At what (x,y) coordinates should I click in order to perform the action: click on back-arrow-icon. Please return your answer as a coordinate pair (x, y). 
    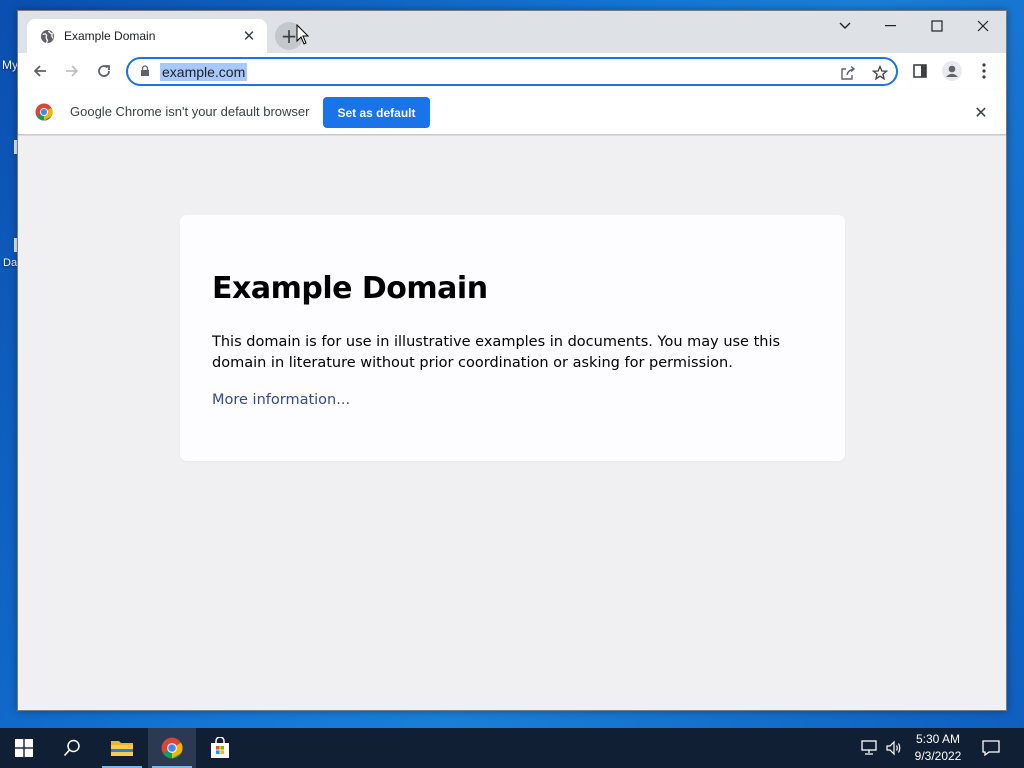
    Looking at the image, I should click on (39, 71).